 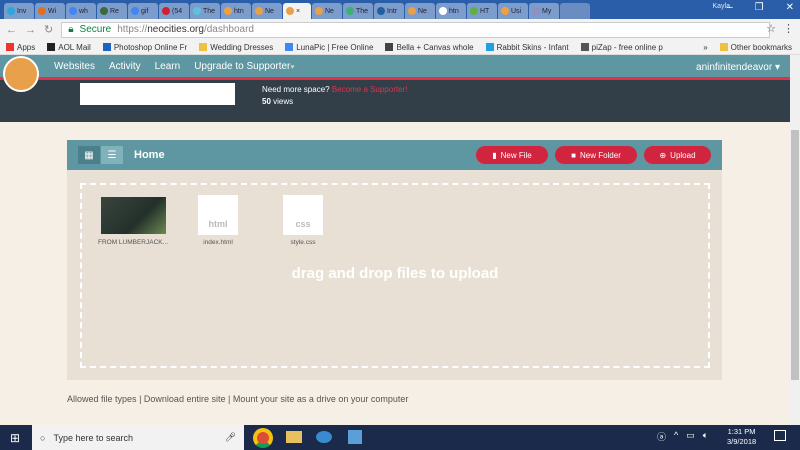 What do you see at coordinates (761, 47) in the screenshot?
I see `other-bookmarks-label: Other bookmarks` at bounding box center [761, 47].